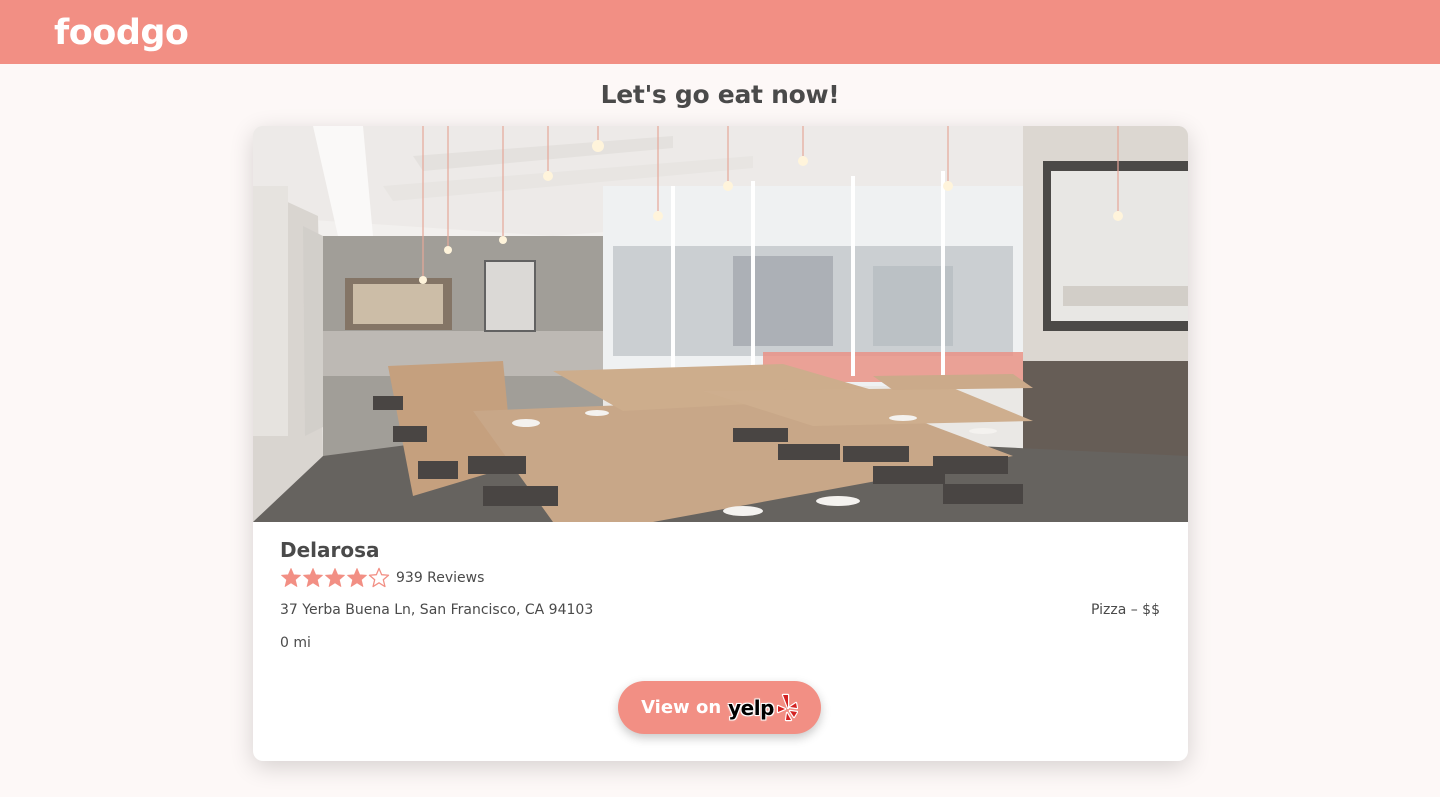 The width and height of the screenshot is (1440, 797). What do you see at coordinates (751, 707) in the screenshot?
I see `yelp-wordmark: yelp` at bounding box center [751, 707].